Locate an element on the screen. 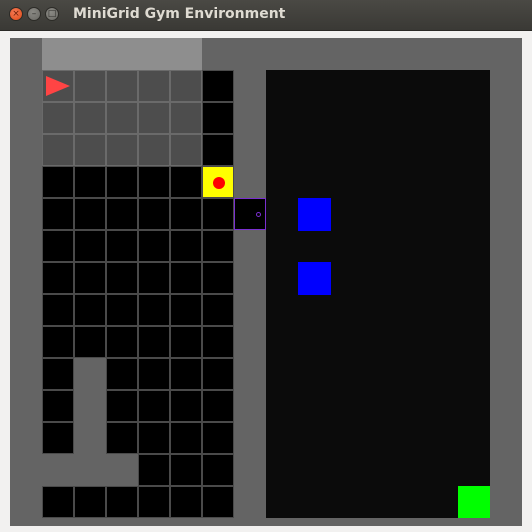 This screenshot has height=532, width=532. window-titlebar: × – □ MiniGrid Gym Environment is located at coordinates (266, 15).